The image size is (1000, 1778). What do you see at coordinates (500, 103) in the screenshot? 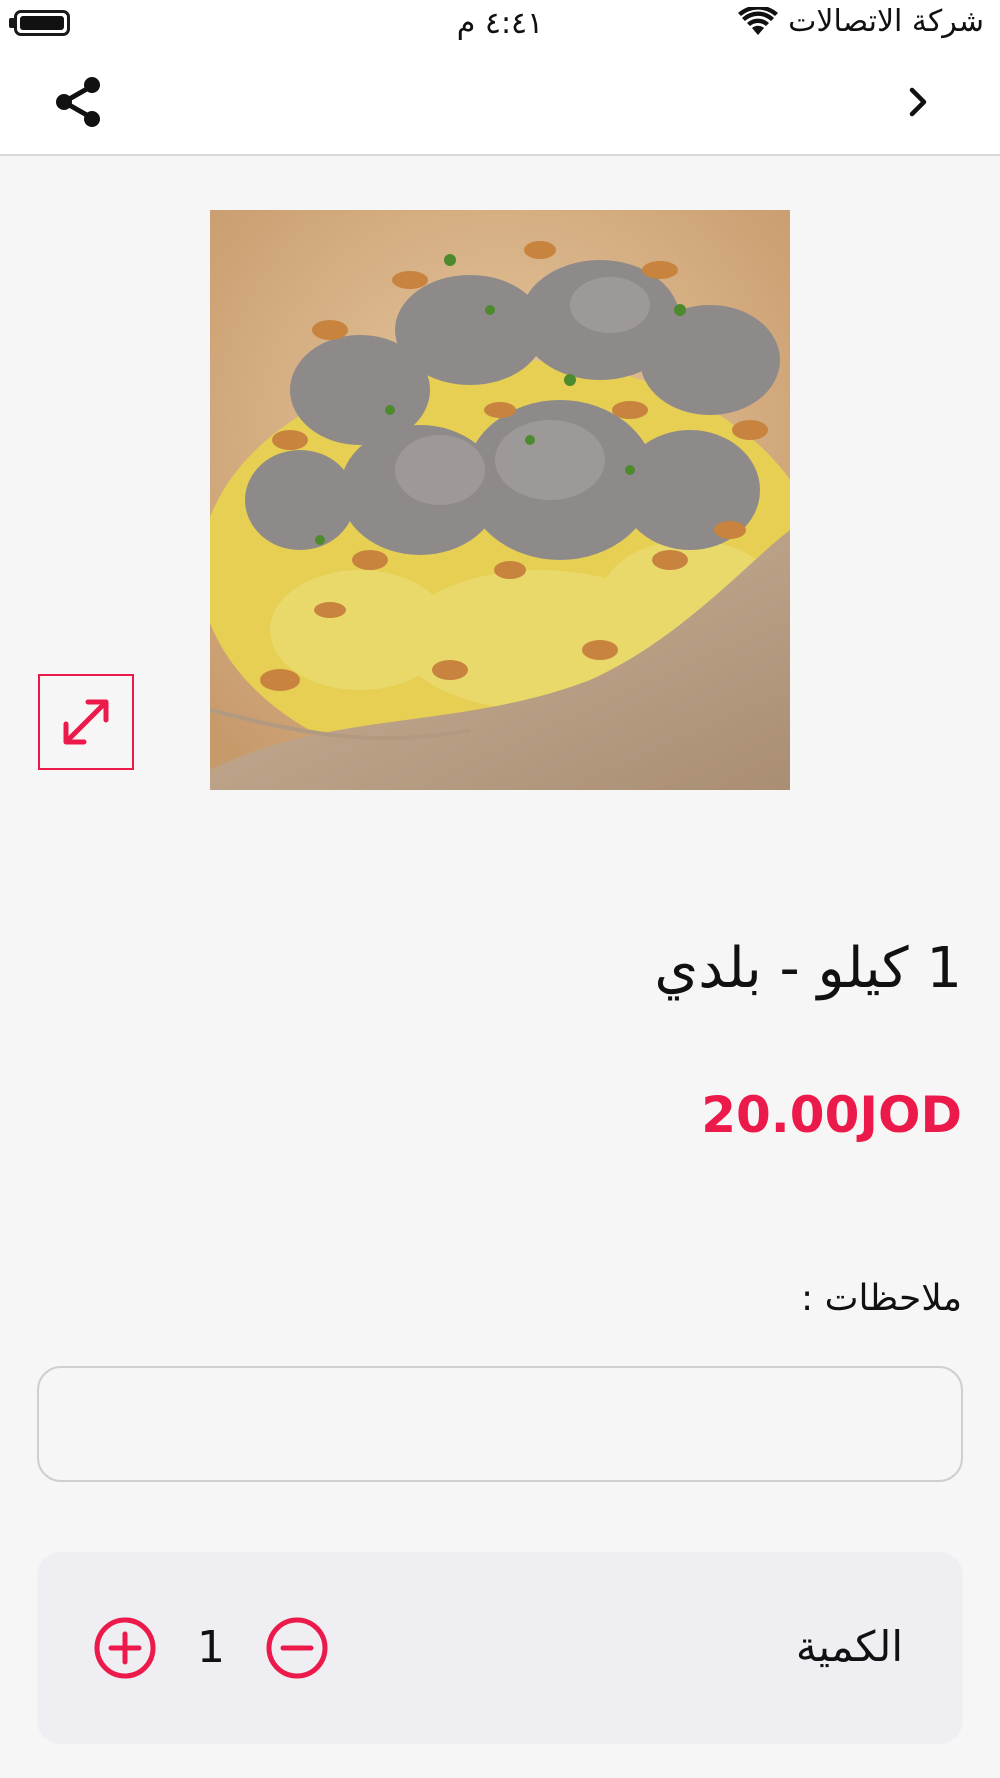
I see `nav-bar` at bounding box center [500, 103].